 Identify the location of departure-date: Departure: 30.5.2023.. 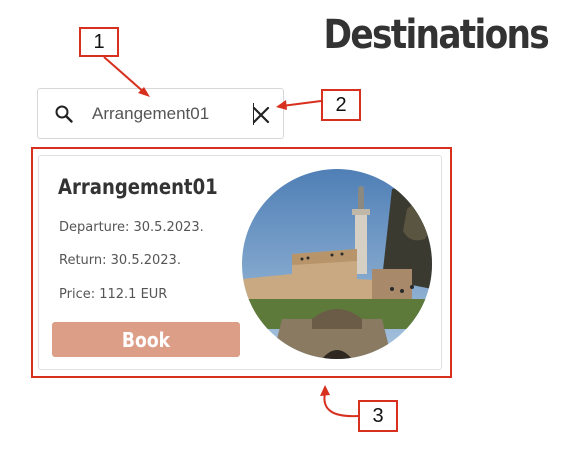
(131, 227).